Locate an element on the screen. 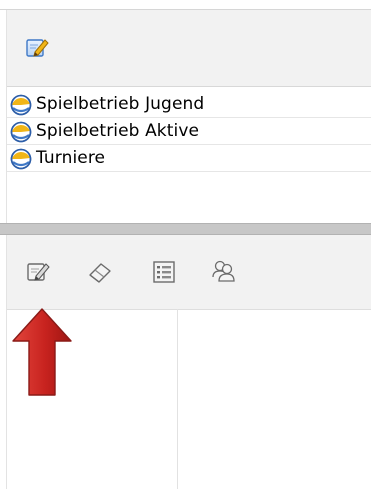 Image resolution: width=371 pixels, height=489 pixels. tree-item-spielbetrieb-jugend: Spielbetrieb Jugend is located at coordinates (189, 104).